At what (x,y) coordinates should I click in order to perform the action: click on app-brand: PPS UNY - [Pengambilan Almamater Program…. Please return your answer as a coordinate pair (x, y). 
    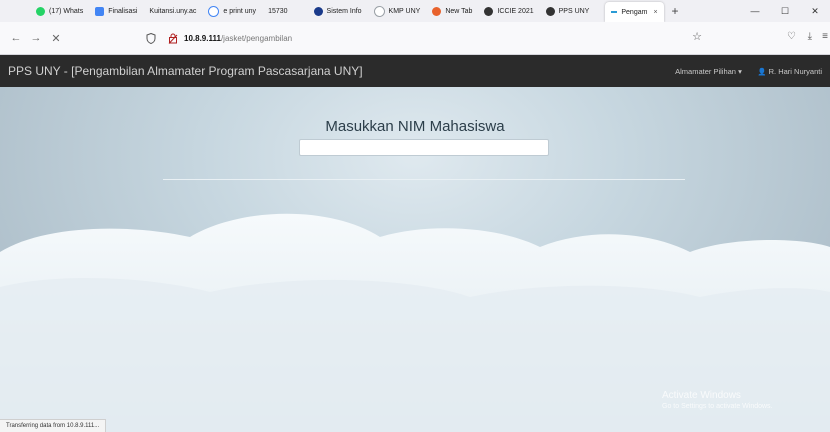
    Looking at the image, I should click on (181, 71).